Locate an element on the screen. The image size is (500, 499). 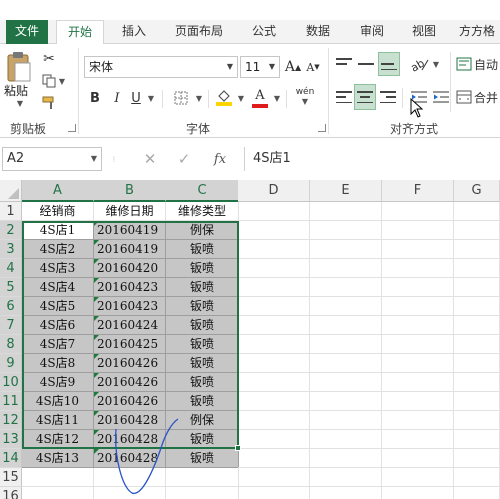
cell-f6 is located at coordinates (418, 306).